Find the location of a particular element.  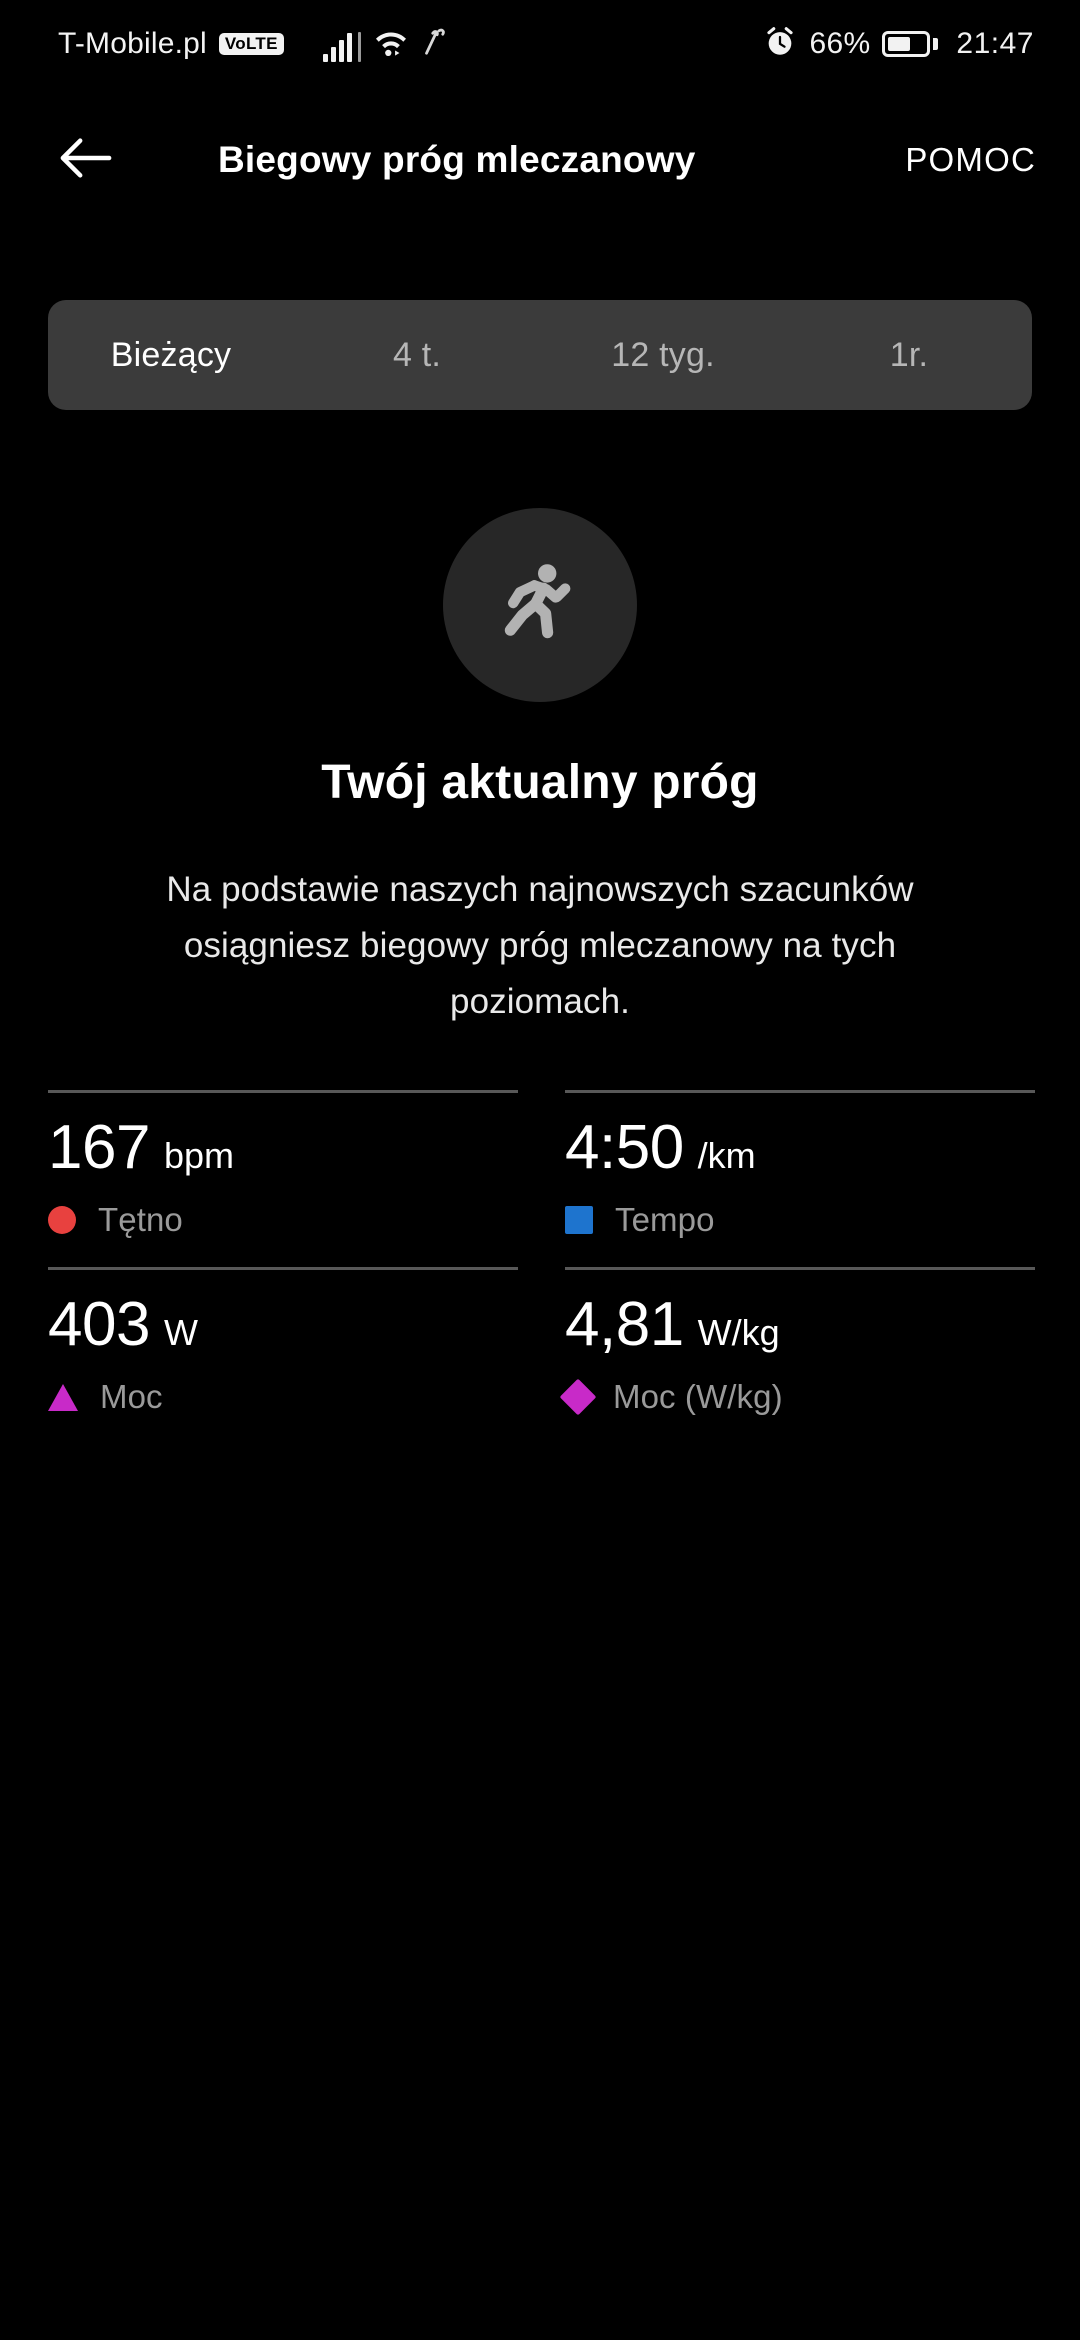

battery-icon is located at coordinates (910, 44).